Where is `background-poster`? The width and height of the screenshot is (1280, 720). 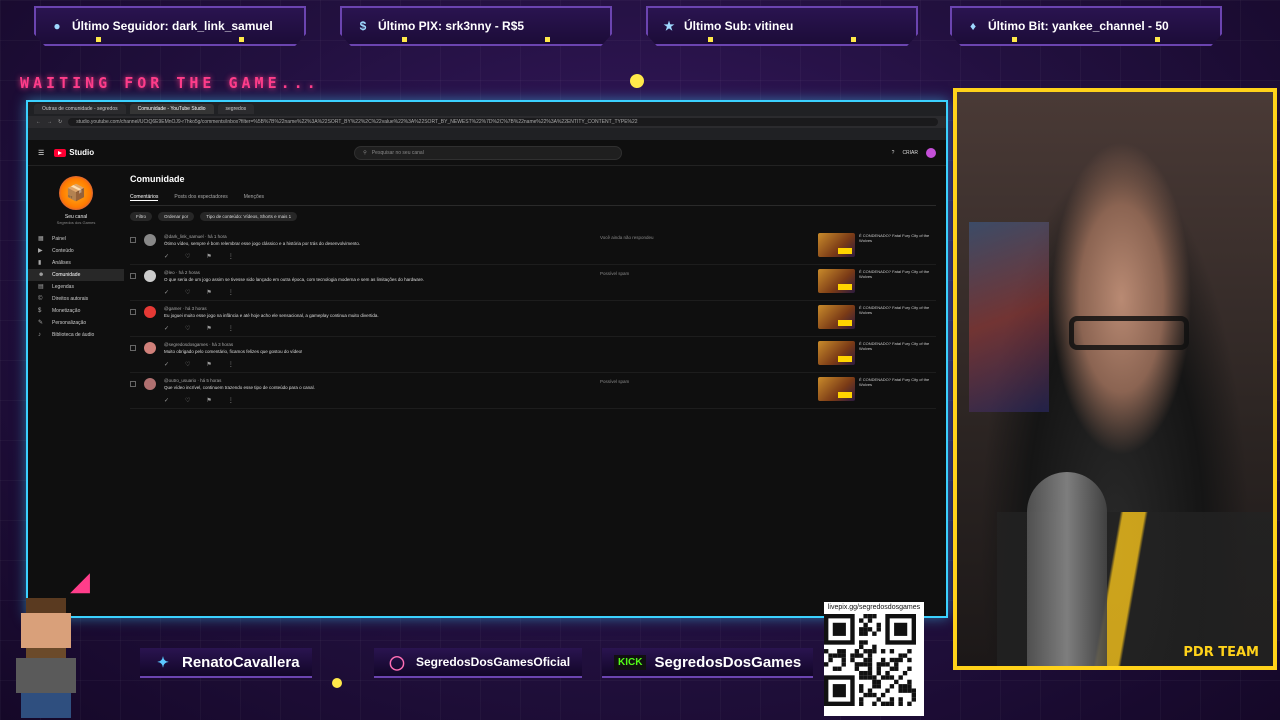 background-poster is located at coordinates (1009, 317).